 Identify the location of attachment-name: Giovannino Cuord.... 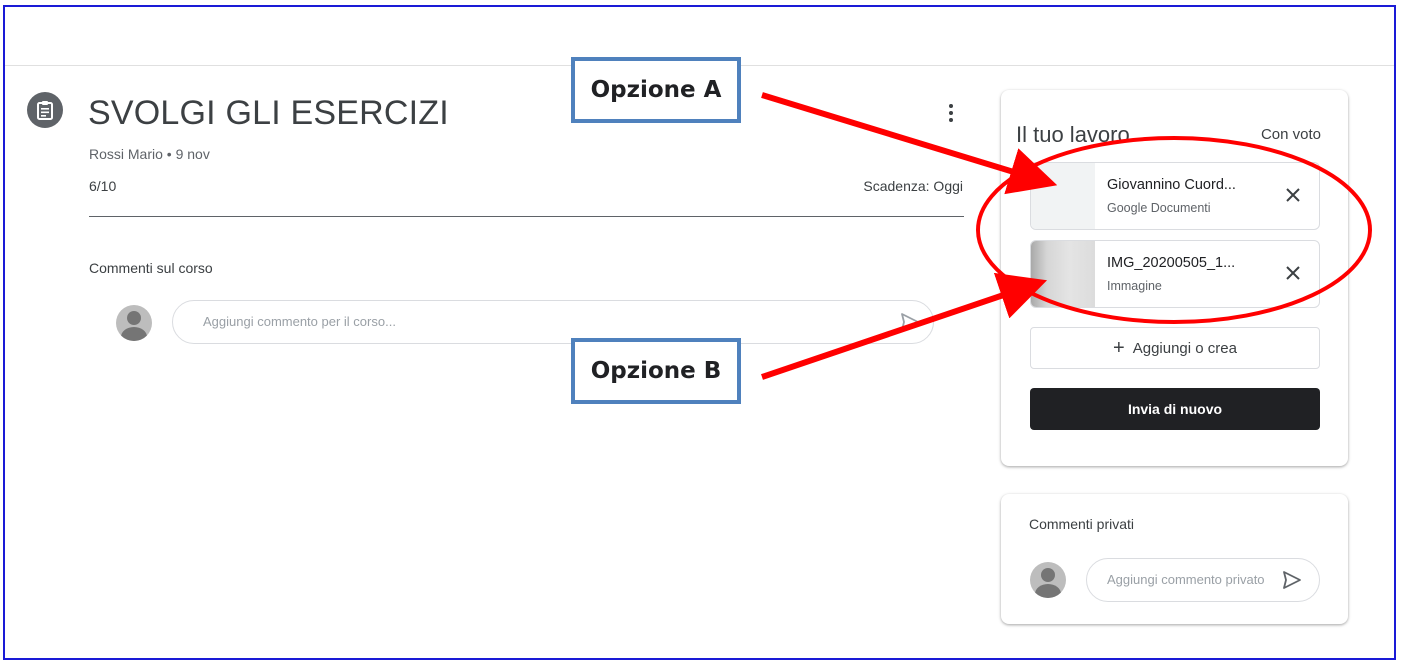
(1171, 185).